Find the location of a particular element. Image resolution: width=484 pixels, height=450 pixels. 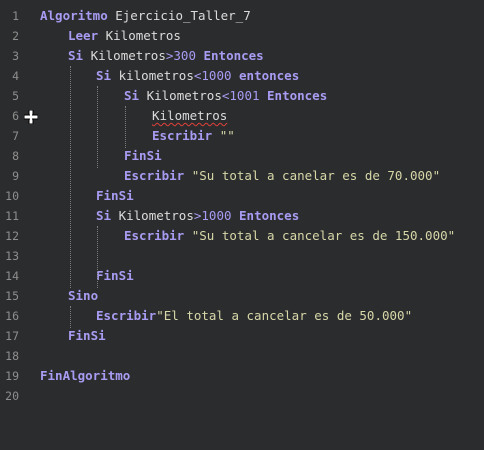

code-text: Sino is located at coordinates (83, 296).